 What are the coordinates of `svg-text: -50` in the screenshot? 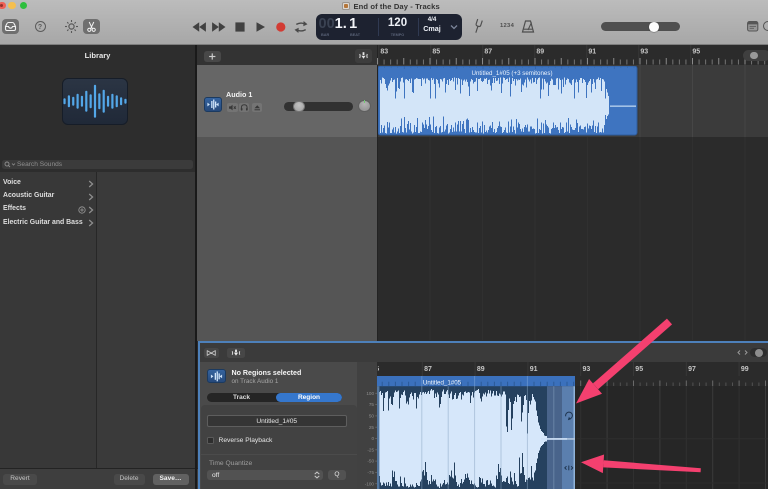 It's located at (370, 461).